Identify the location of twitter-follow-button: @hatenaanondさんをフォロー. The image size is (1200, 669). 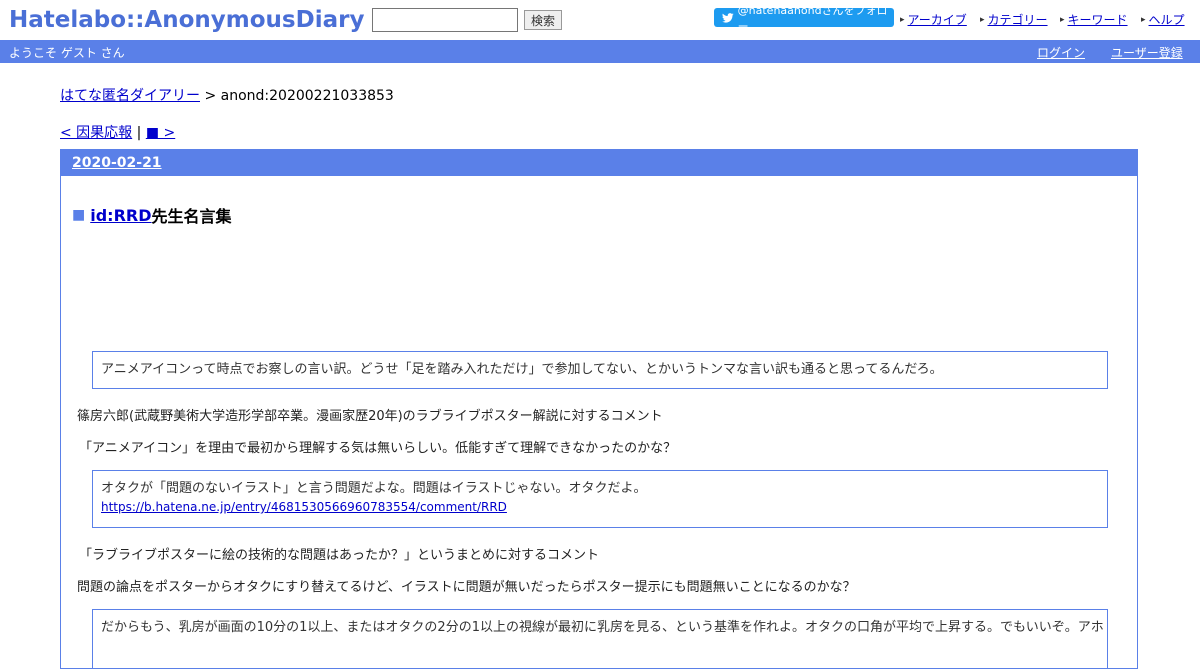
(804, 18).